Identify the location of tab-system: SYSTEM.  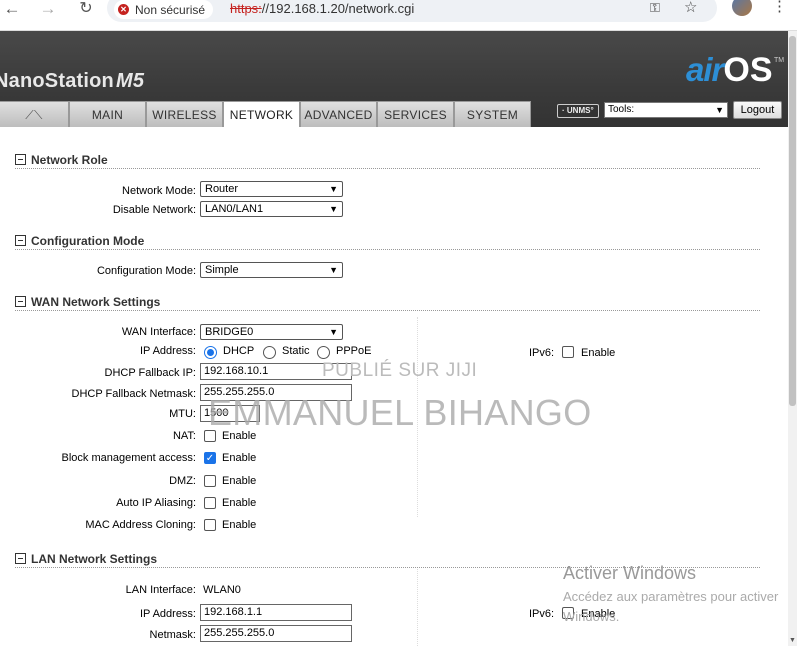
(492, 114).